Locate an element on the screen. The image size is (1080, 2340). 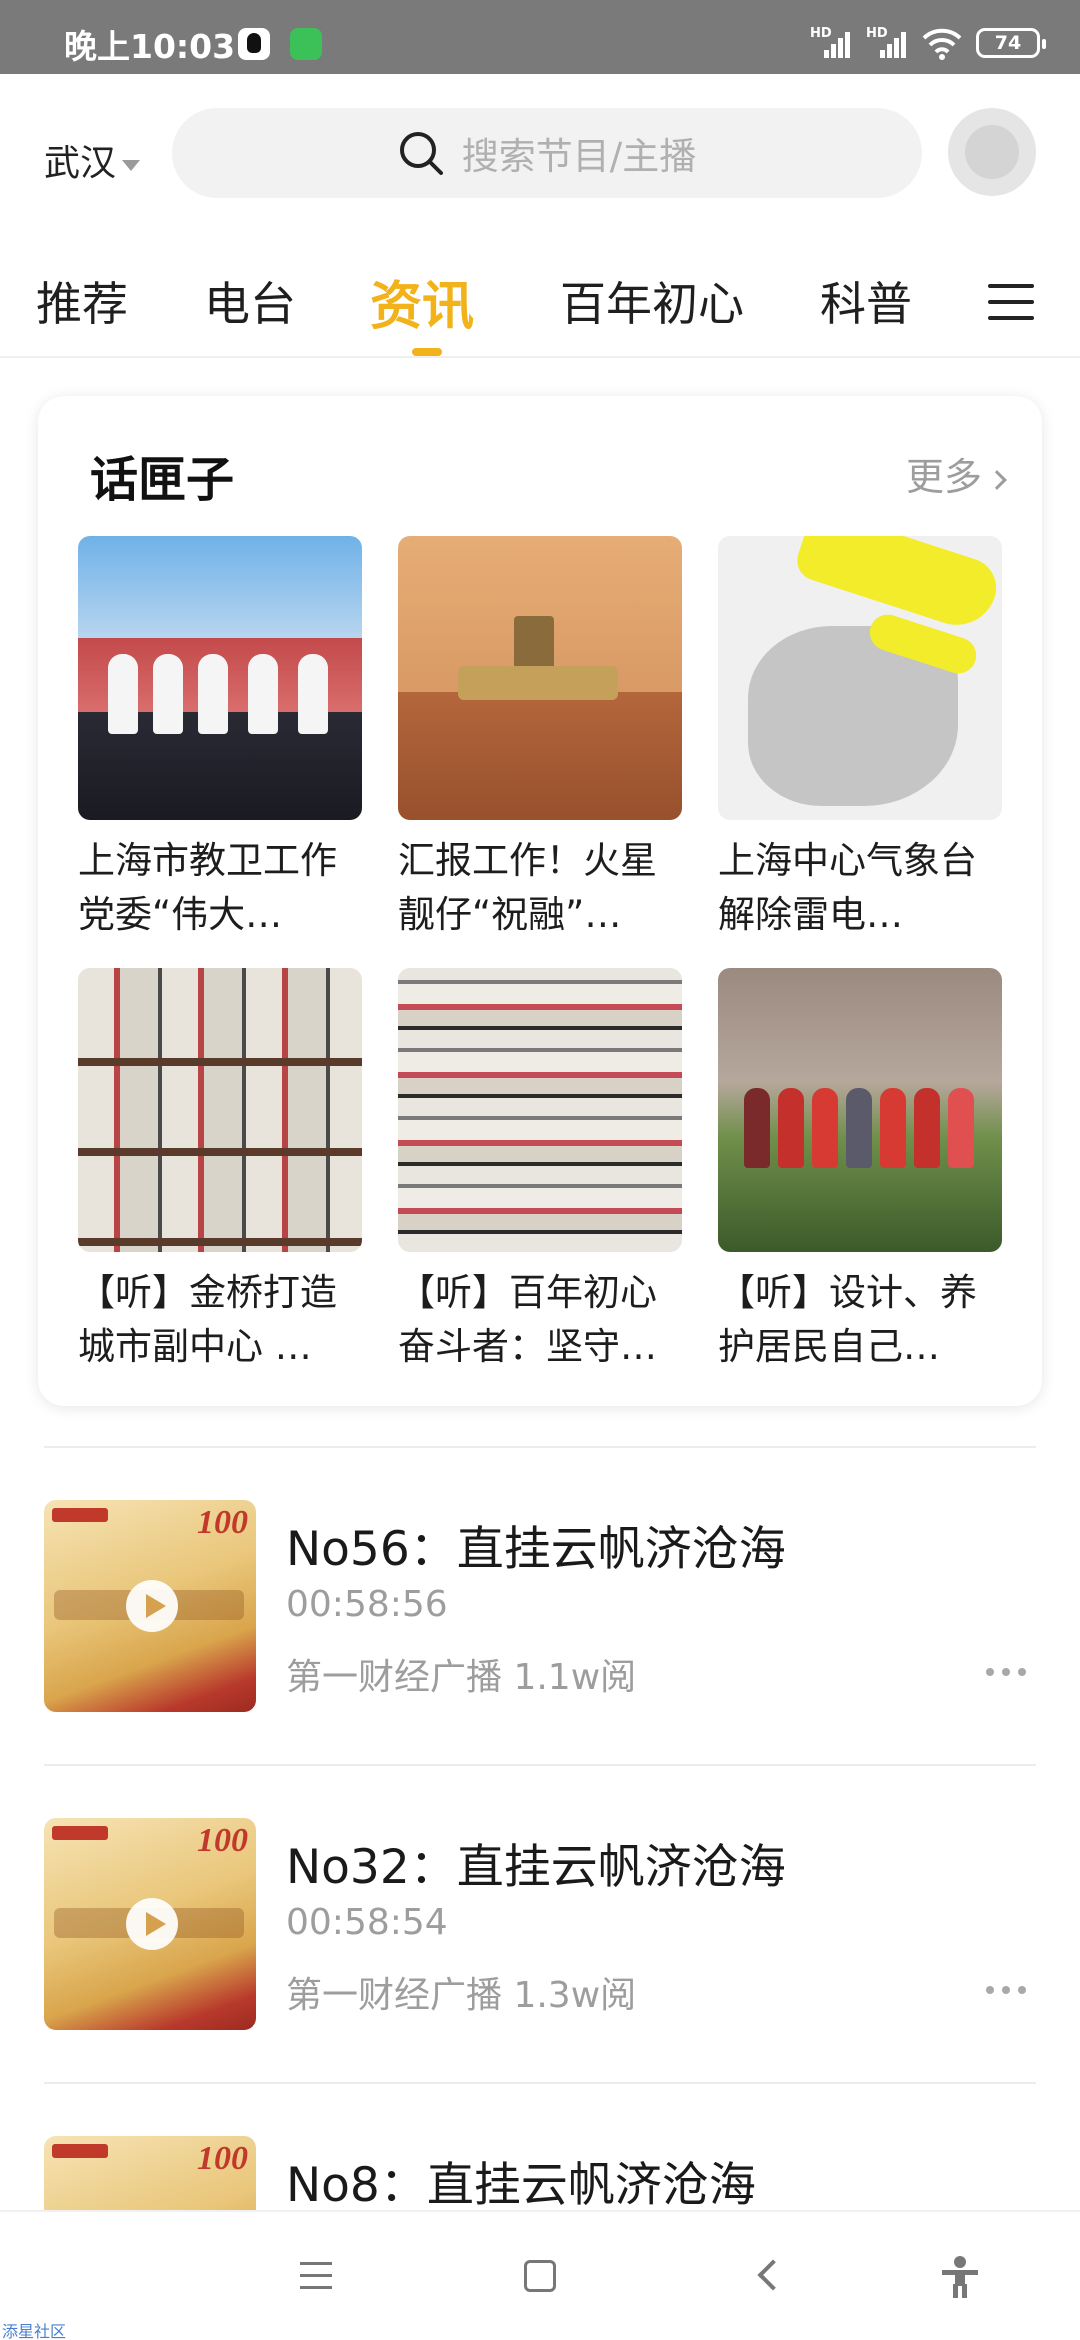
accessibility-icon is located at coordinates (960, 2277).